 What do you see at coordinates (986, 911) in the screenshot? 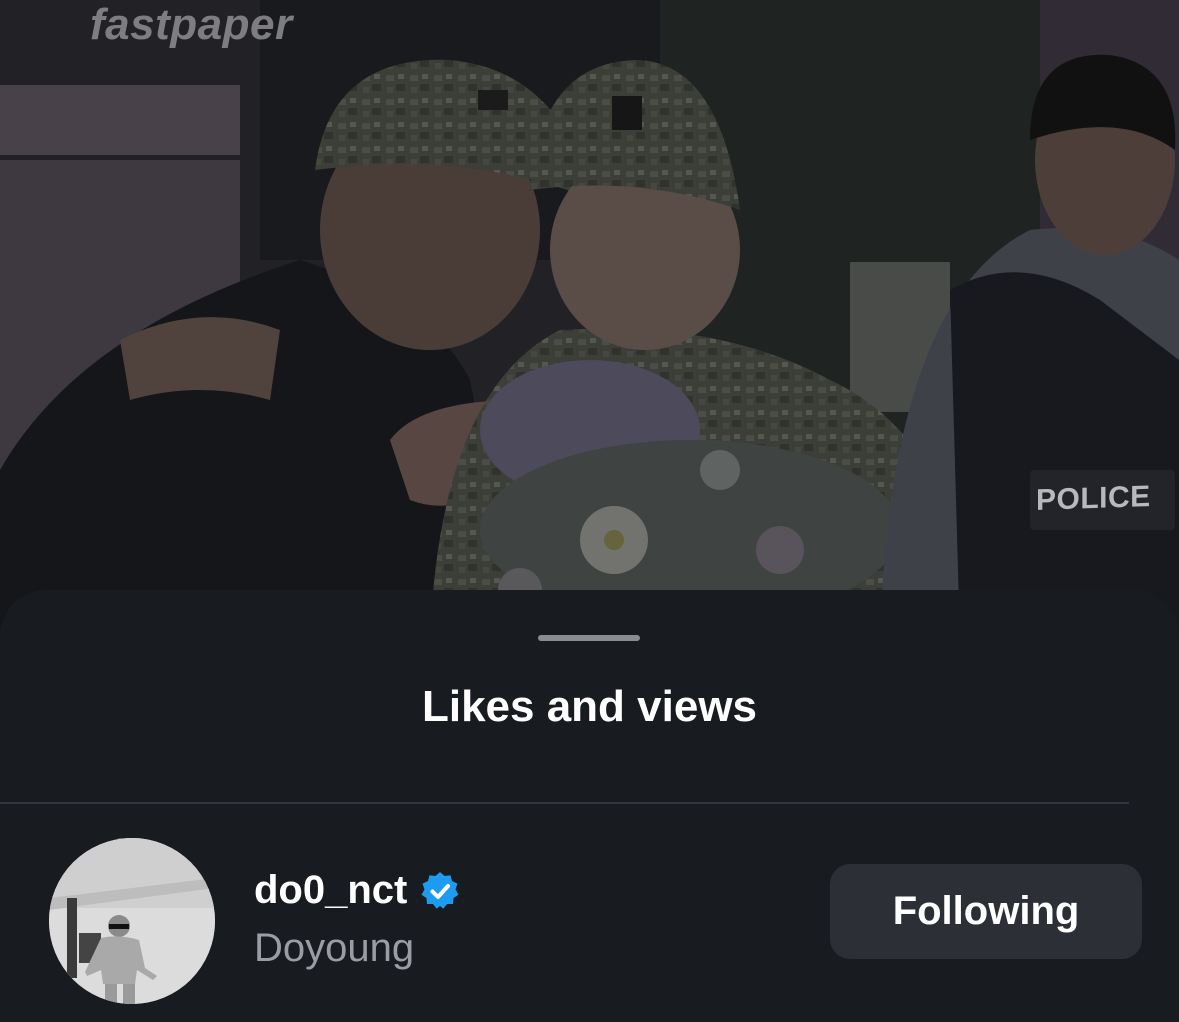
I see `following-button: Following` at bounding box center [986, 911].